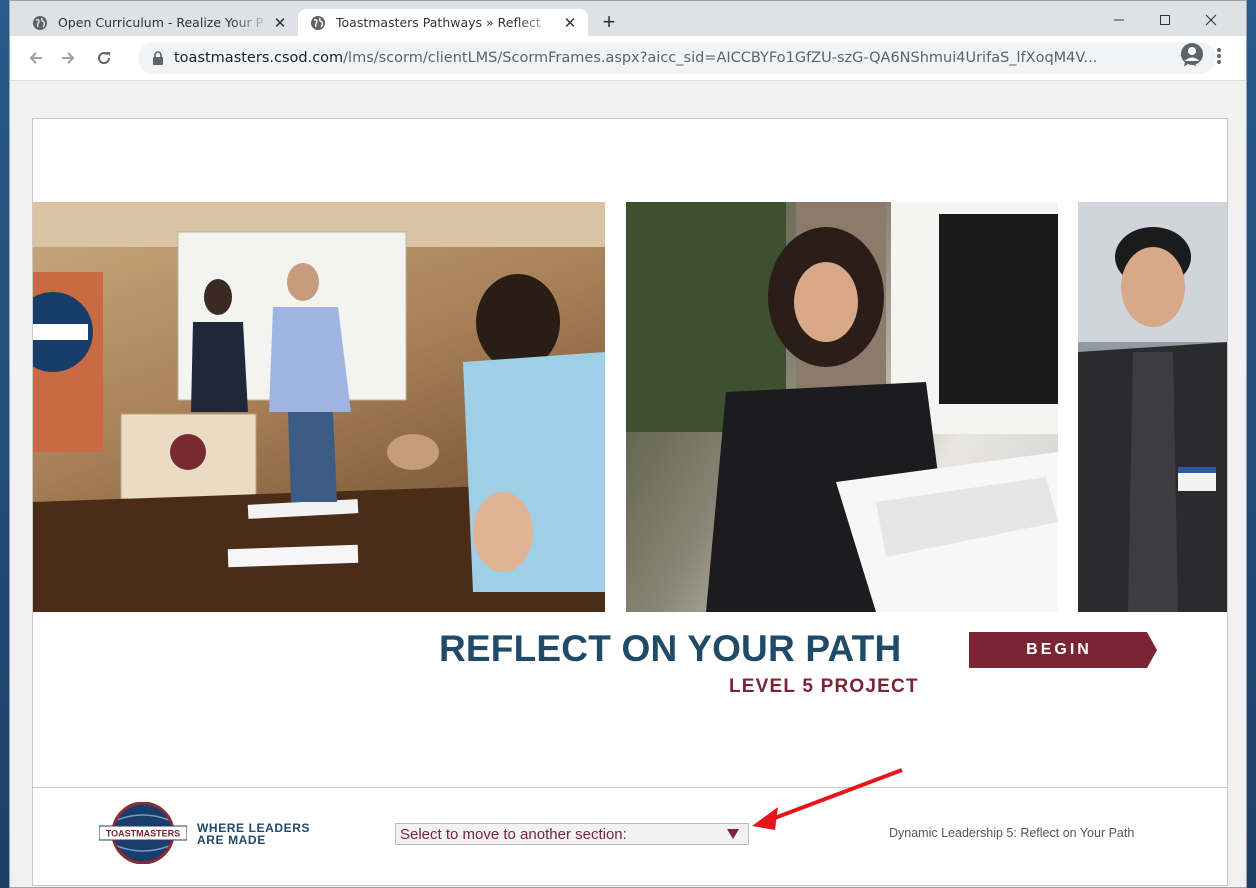 The image size is (1256, 888). I want to click on close-icon, so click(1211, 20).